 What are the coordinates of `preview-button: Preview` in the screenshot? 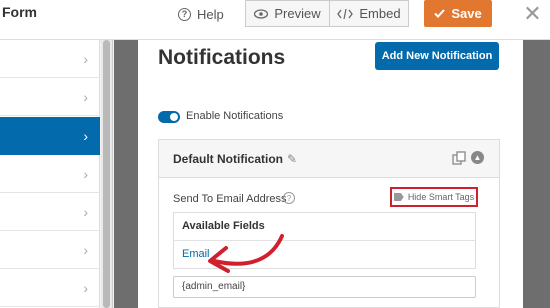 It's located at (287, 13).